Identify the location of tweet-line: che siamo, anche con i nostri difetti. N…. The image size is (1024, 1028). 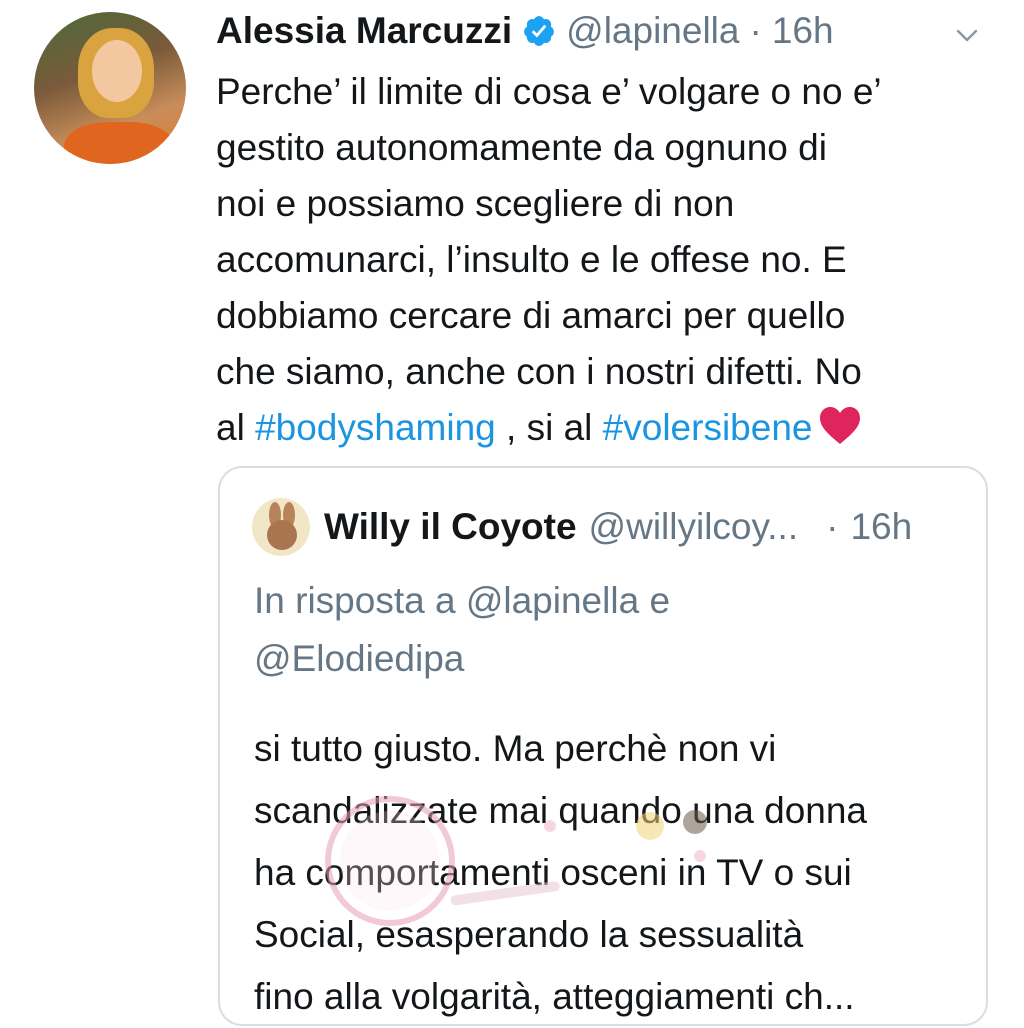
(539, 371).